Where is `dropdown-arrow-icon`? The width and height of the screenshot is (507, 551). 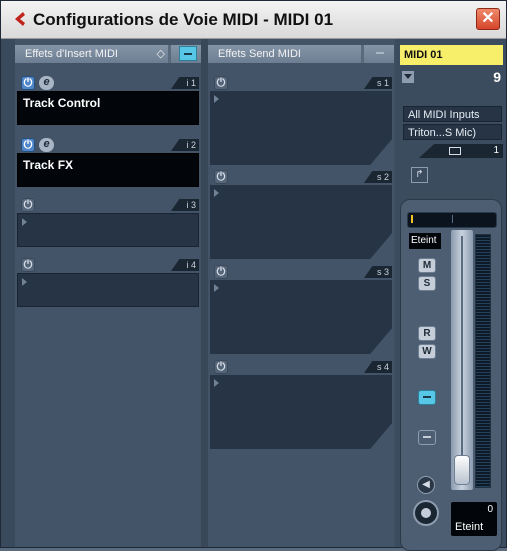 dropdown-arrow-icon is located at coordinates (408, 77).